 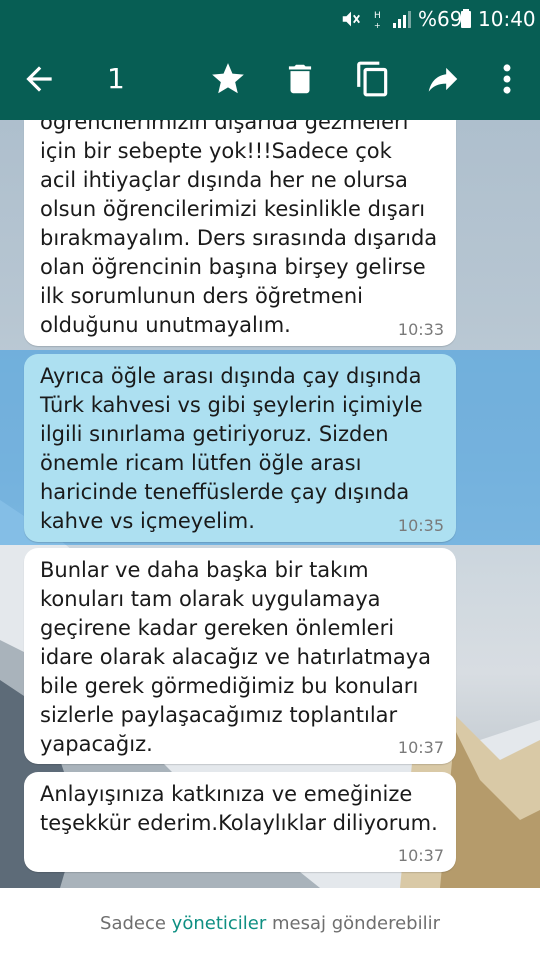 I want to click on selected-count: 1, so click(x=116, y=78).